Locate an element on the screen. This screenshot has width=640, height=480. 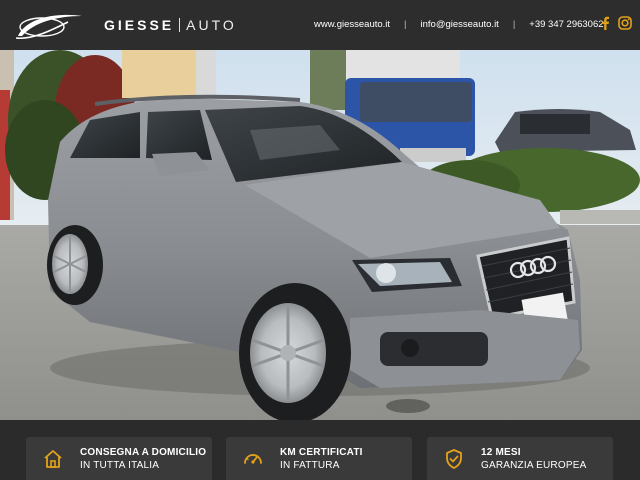
feature-subtitle: IN TUTTA ITALIA is located at coordinates (120, 465).